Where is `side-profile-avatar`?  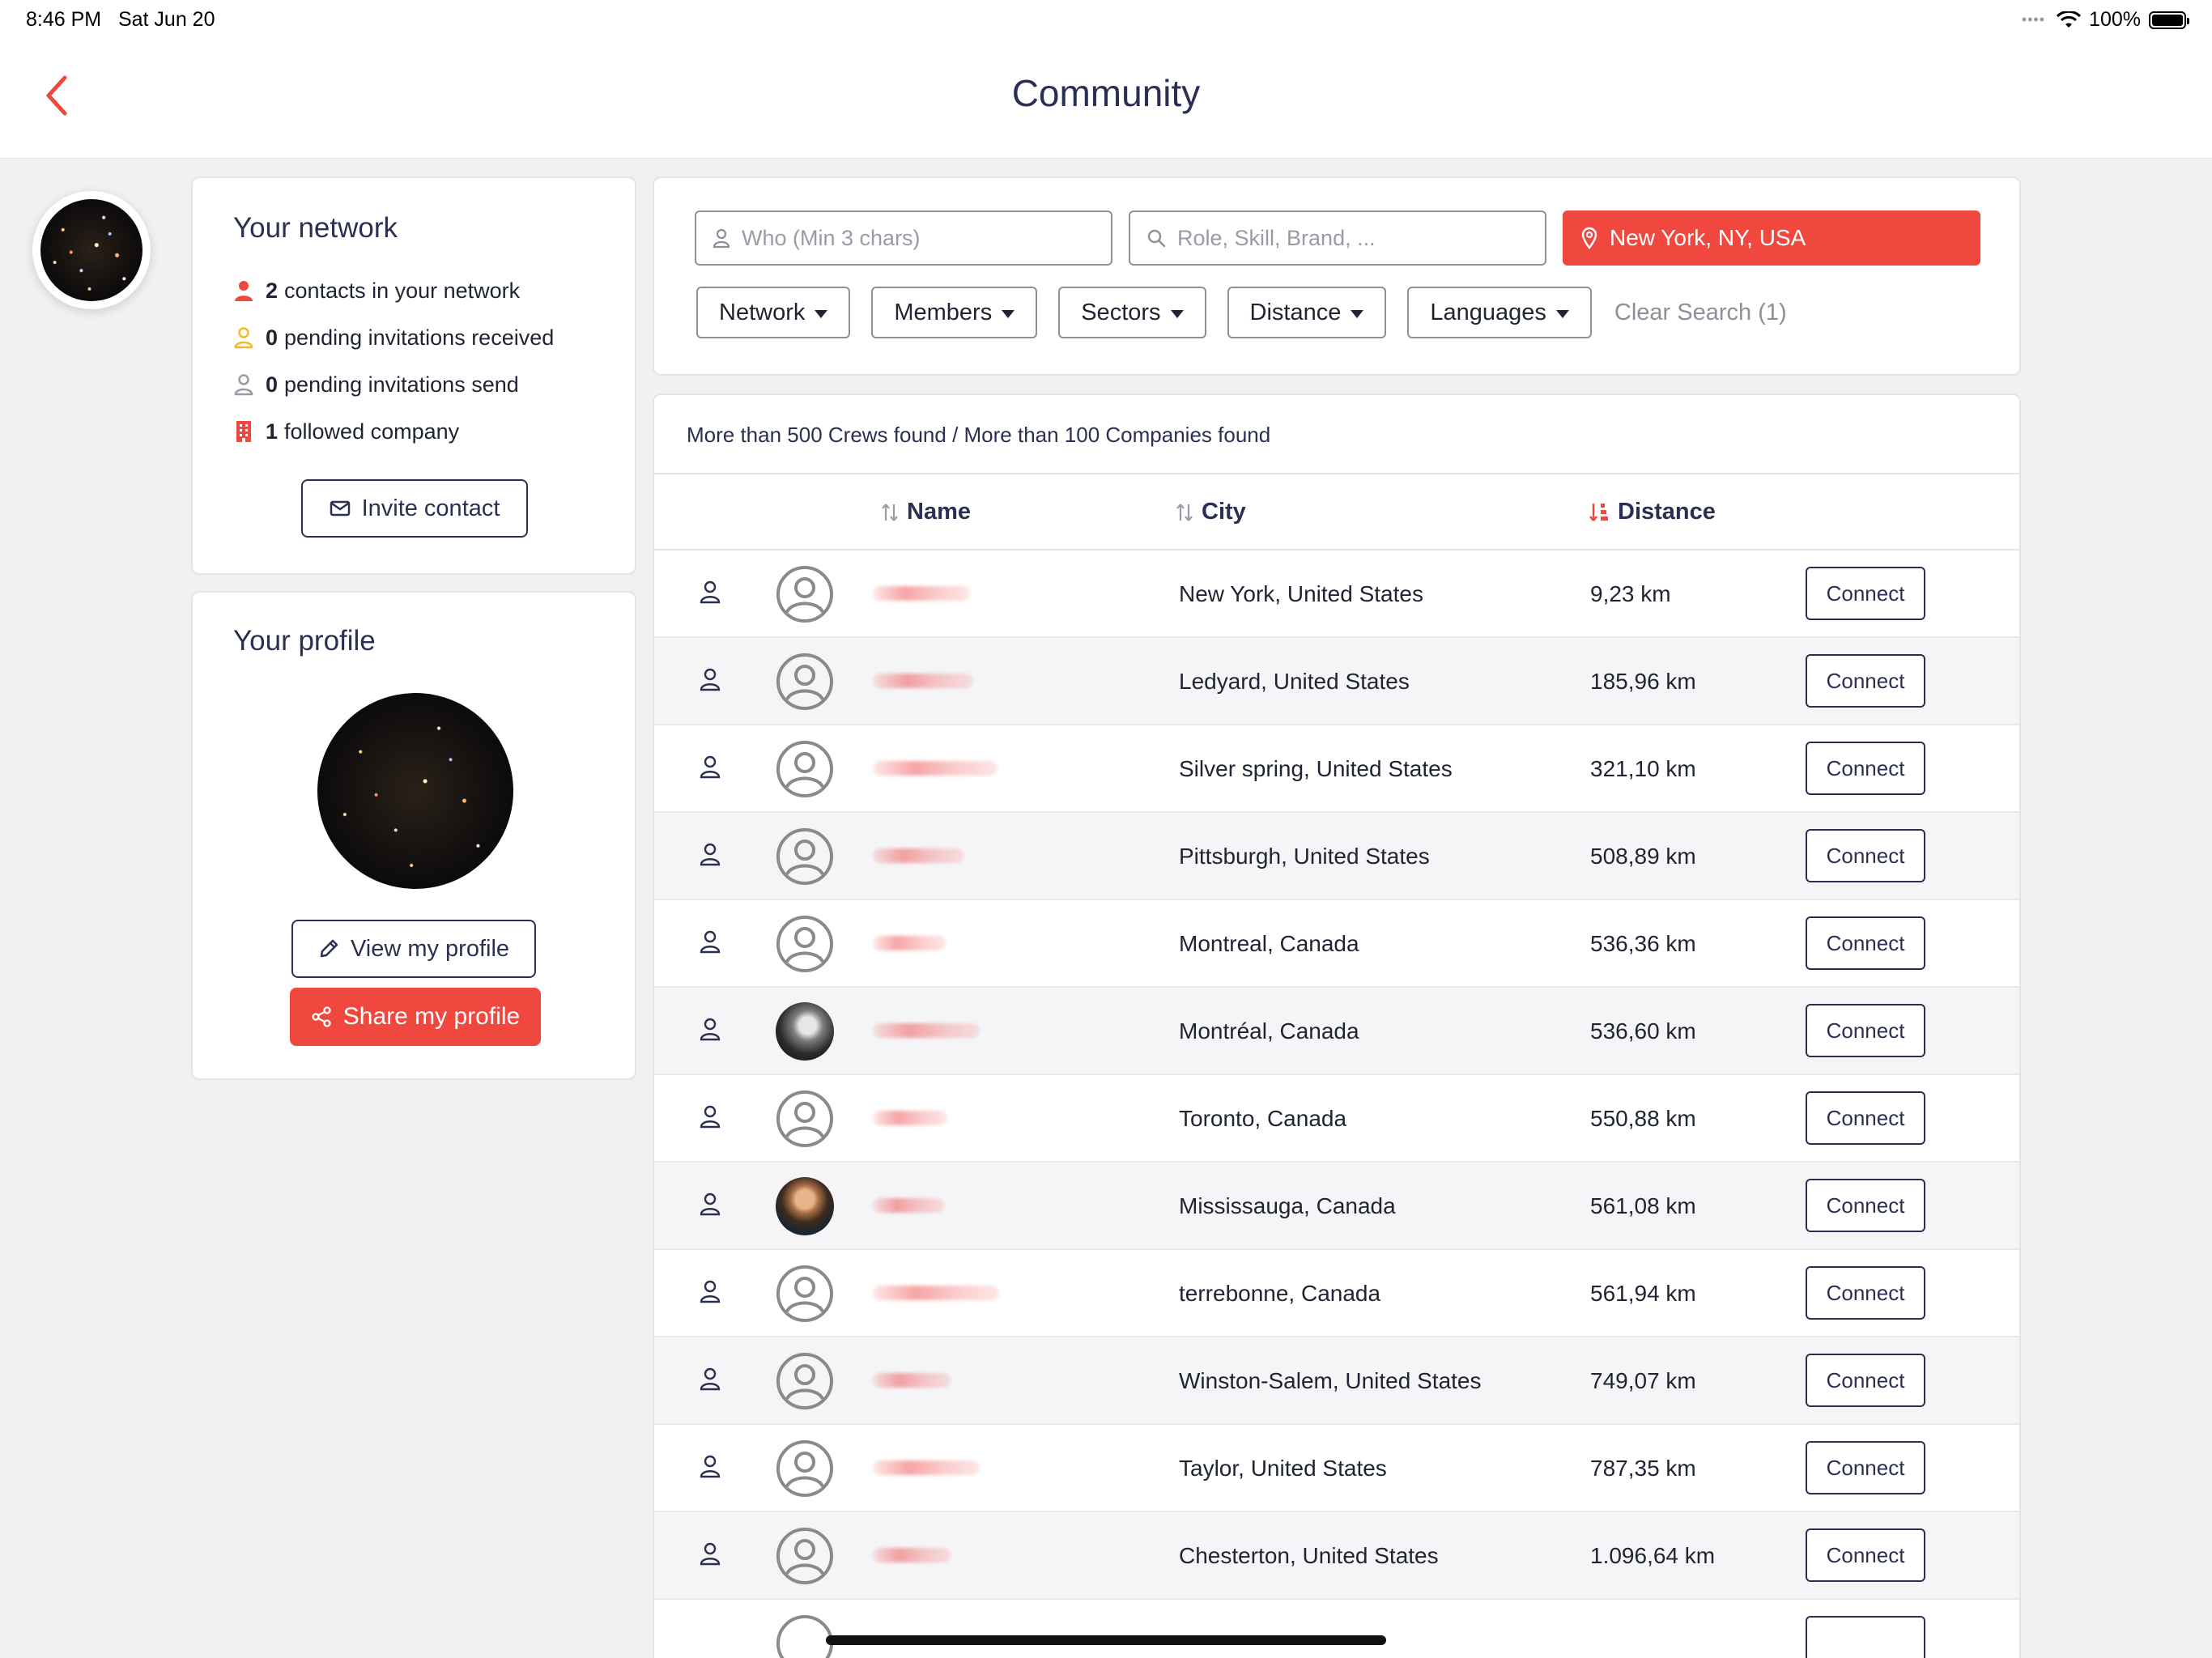
side-profile-avatar is located at coordinates (92, 250).